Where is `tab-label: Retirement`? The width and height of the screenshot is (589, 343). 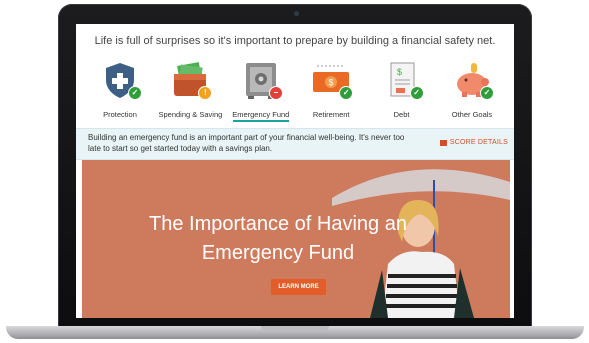 tab-label: Retirement is located at coordinates (331, 114).